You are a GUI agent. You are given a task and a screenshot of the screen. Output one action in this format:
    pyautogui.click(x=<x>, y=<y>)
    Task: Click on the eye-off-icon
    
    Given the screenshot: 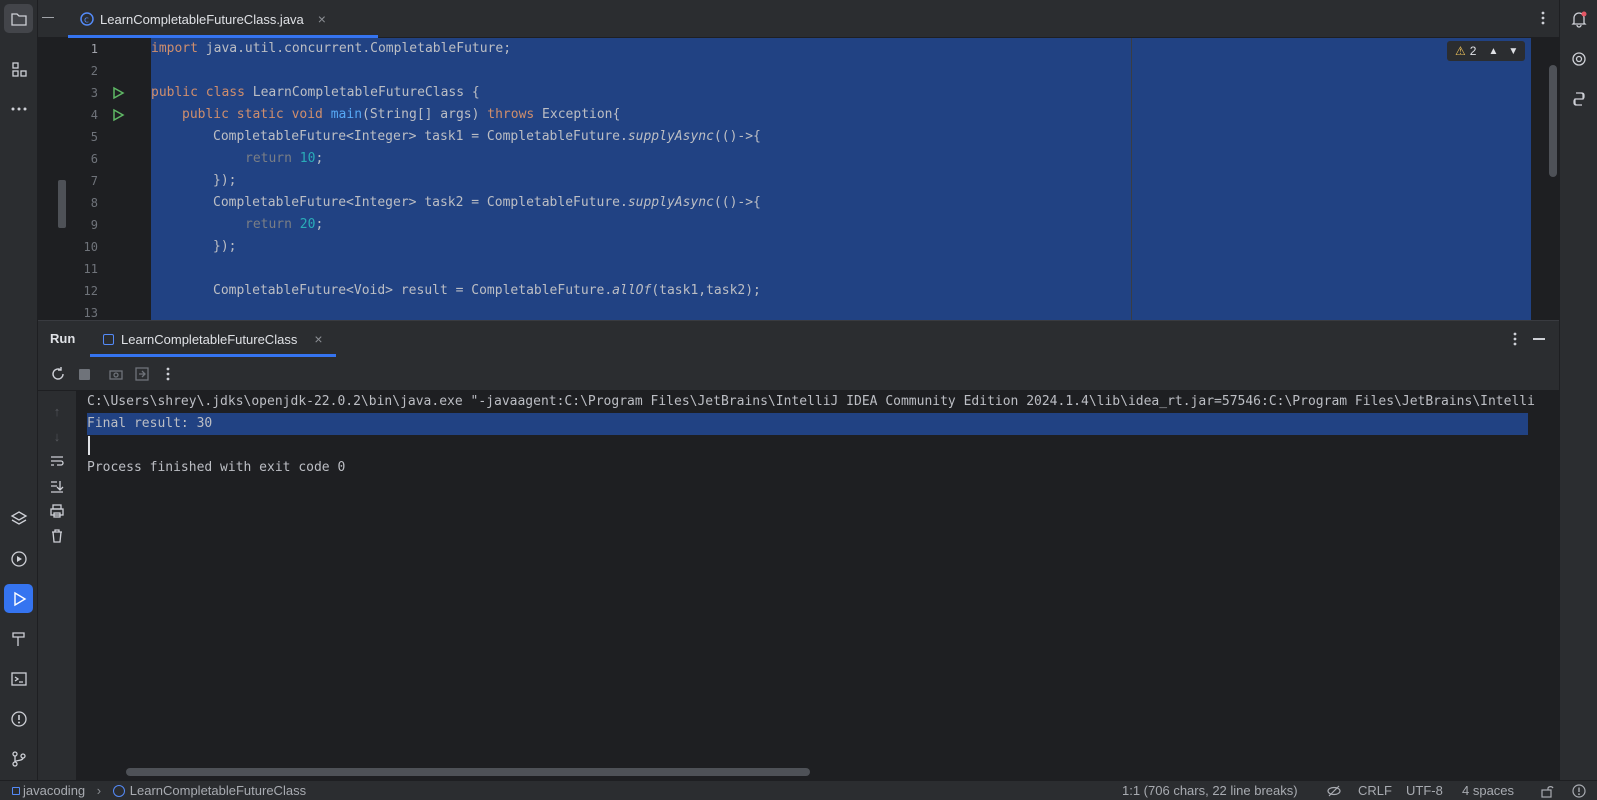 What is the action you would take?
    pyautogui.click(x=1334, y=791)
    